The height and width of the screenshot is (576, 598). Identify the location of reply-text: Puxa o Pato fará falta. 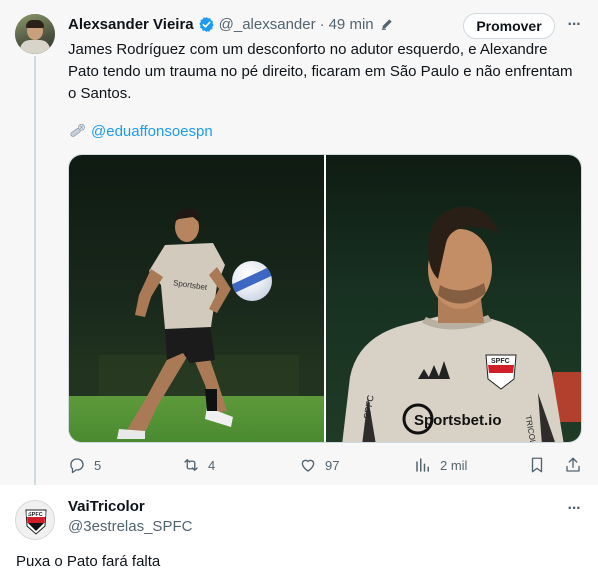
(88, 561).